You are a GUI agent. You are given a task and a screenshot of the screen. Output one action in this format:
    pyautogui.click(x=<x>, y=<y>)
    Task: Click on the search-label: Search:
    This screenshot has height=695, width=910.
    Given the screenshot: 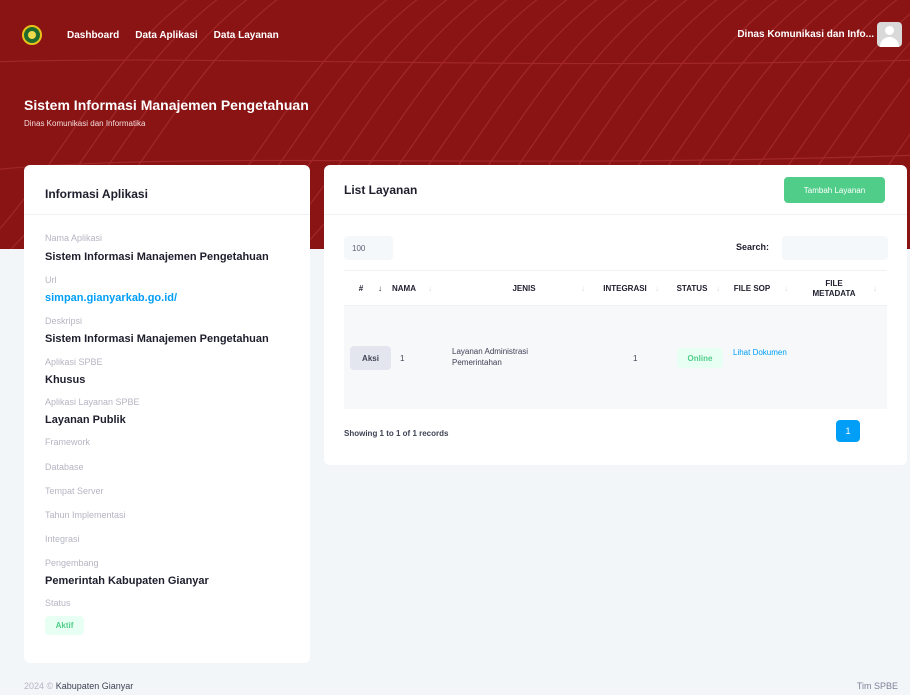 What is the action you would take?
    pyautogui.click(x=753, y=247)
    